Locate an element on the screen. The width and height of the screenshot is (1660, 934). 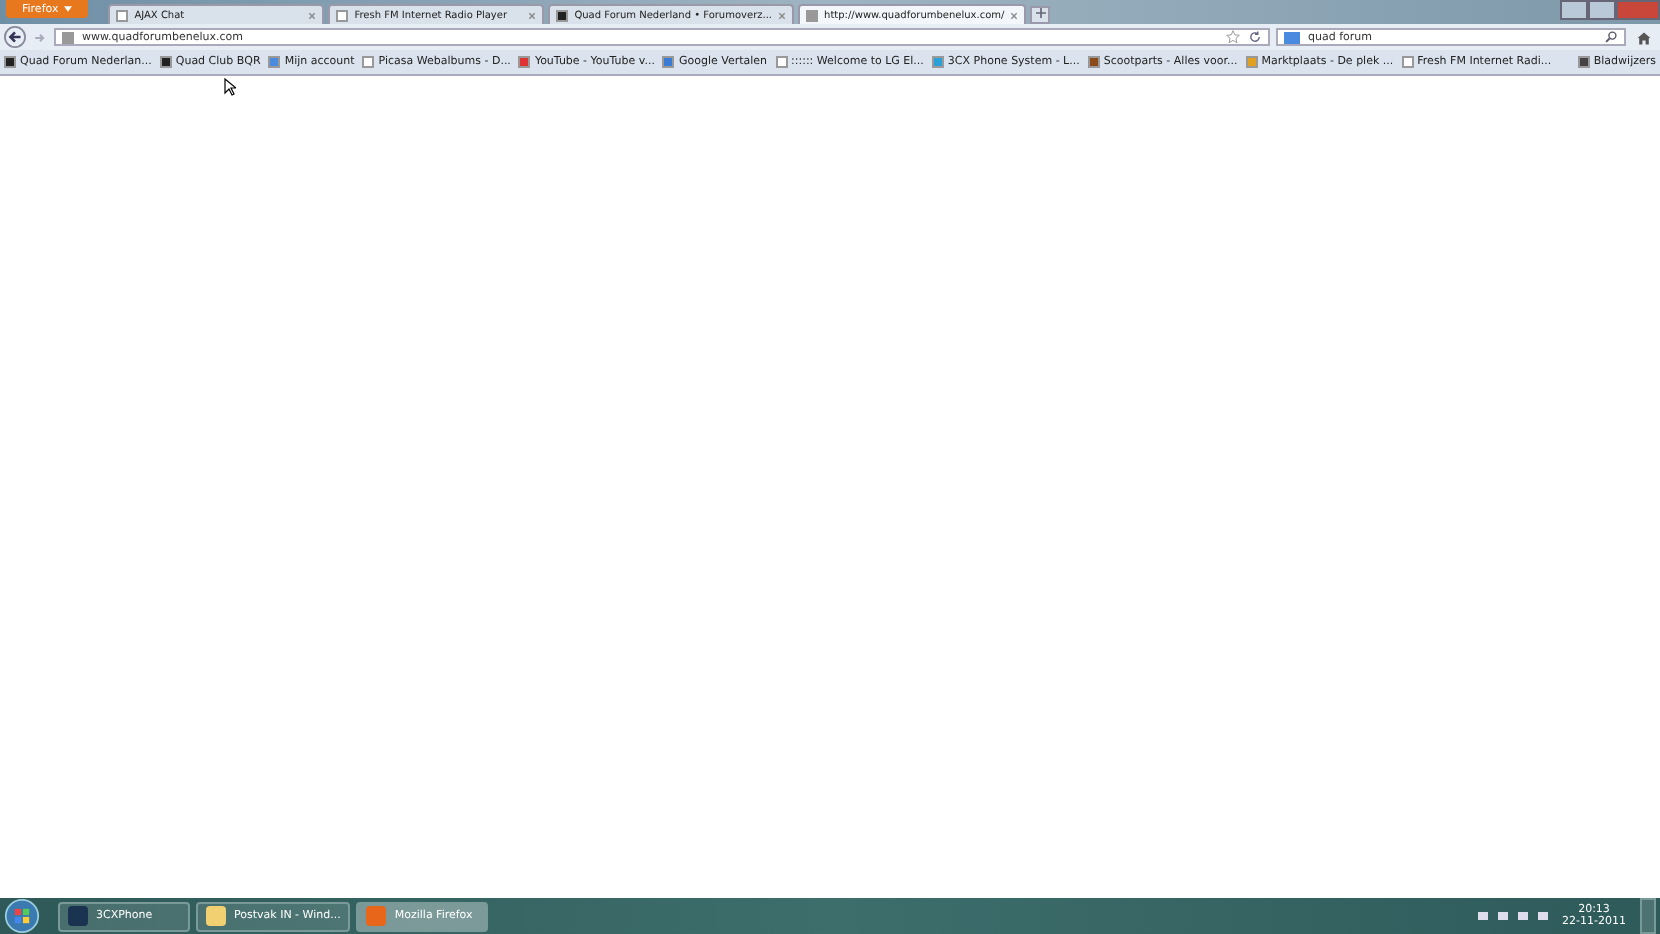
site-identity-icon is located at coordinates (68, 37).